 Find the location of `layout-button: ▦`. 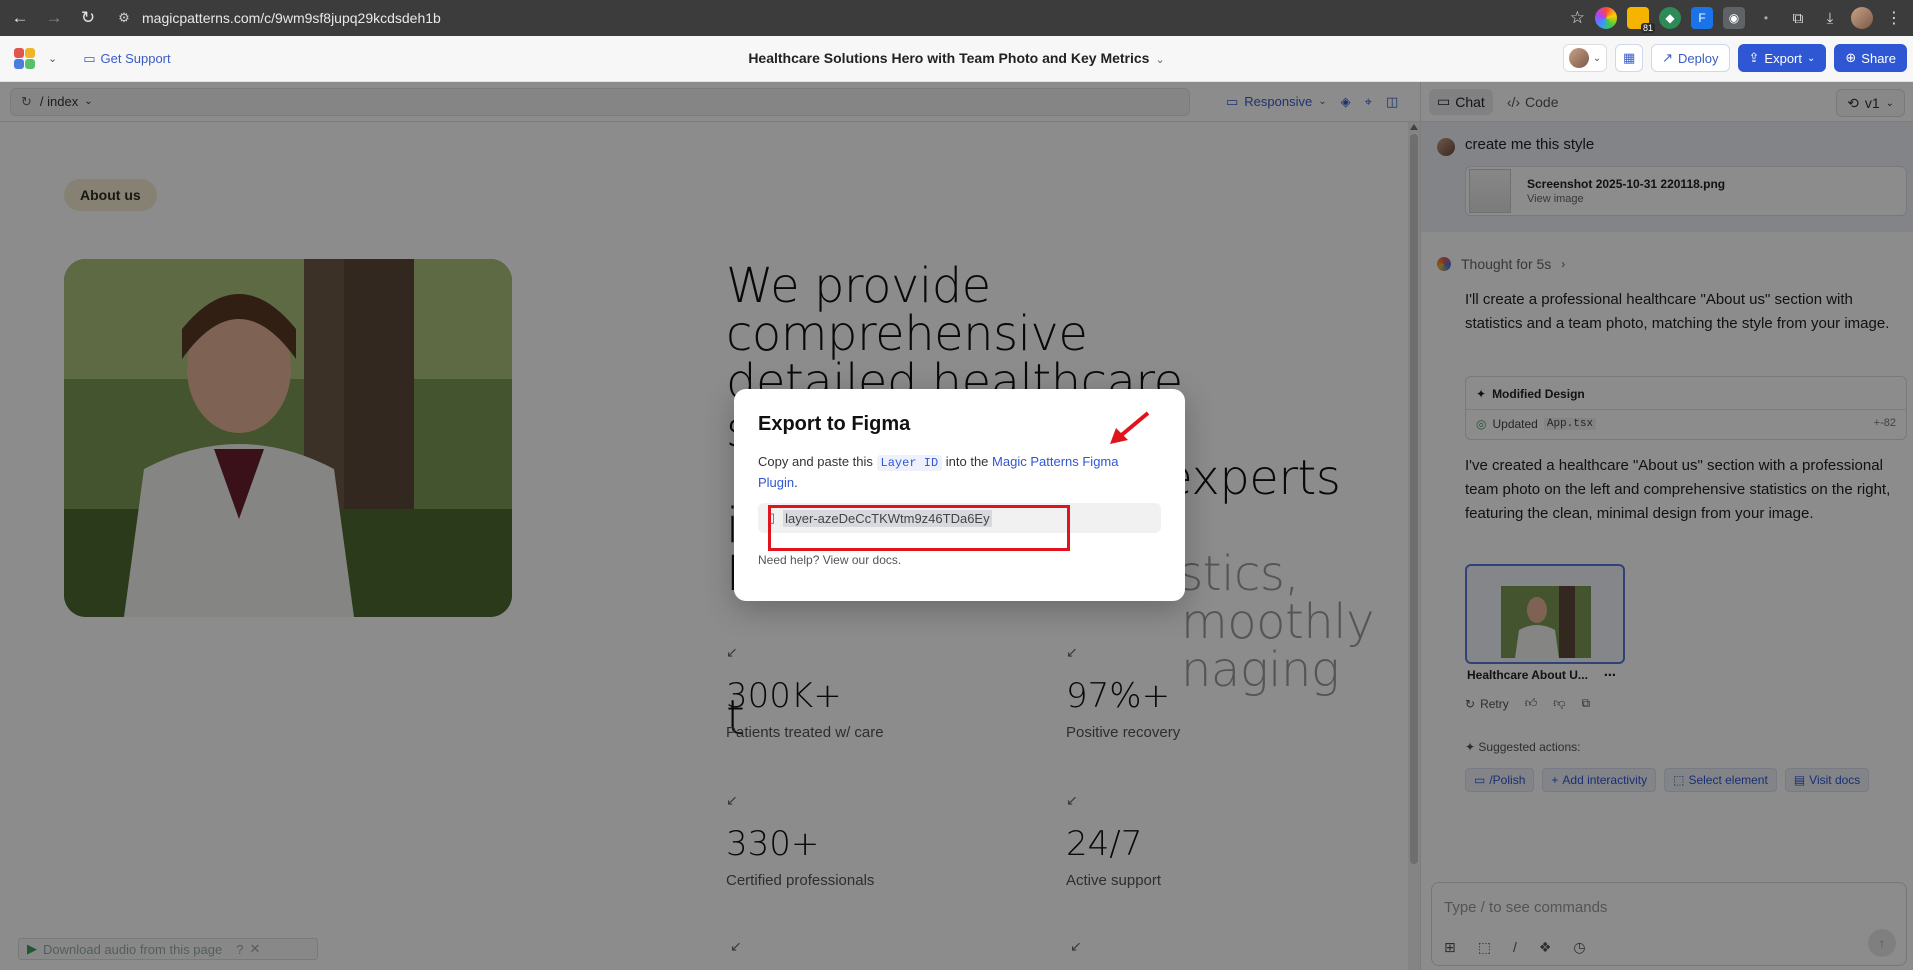

layout-button: ▦ is located at coordinates (1629, 58).